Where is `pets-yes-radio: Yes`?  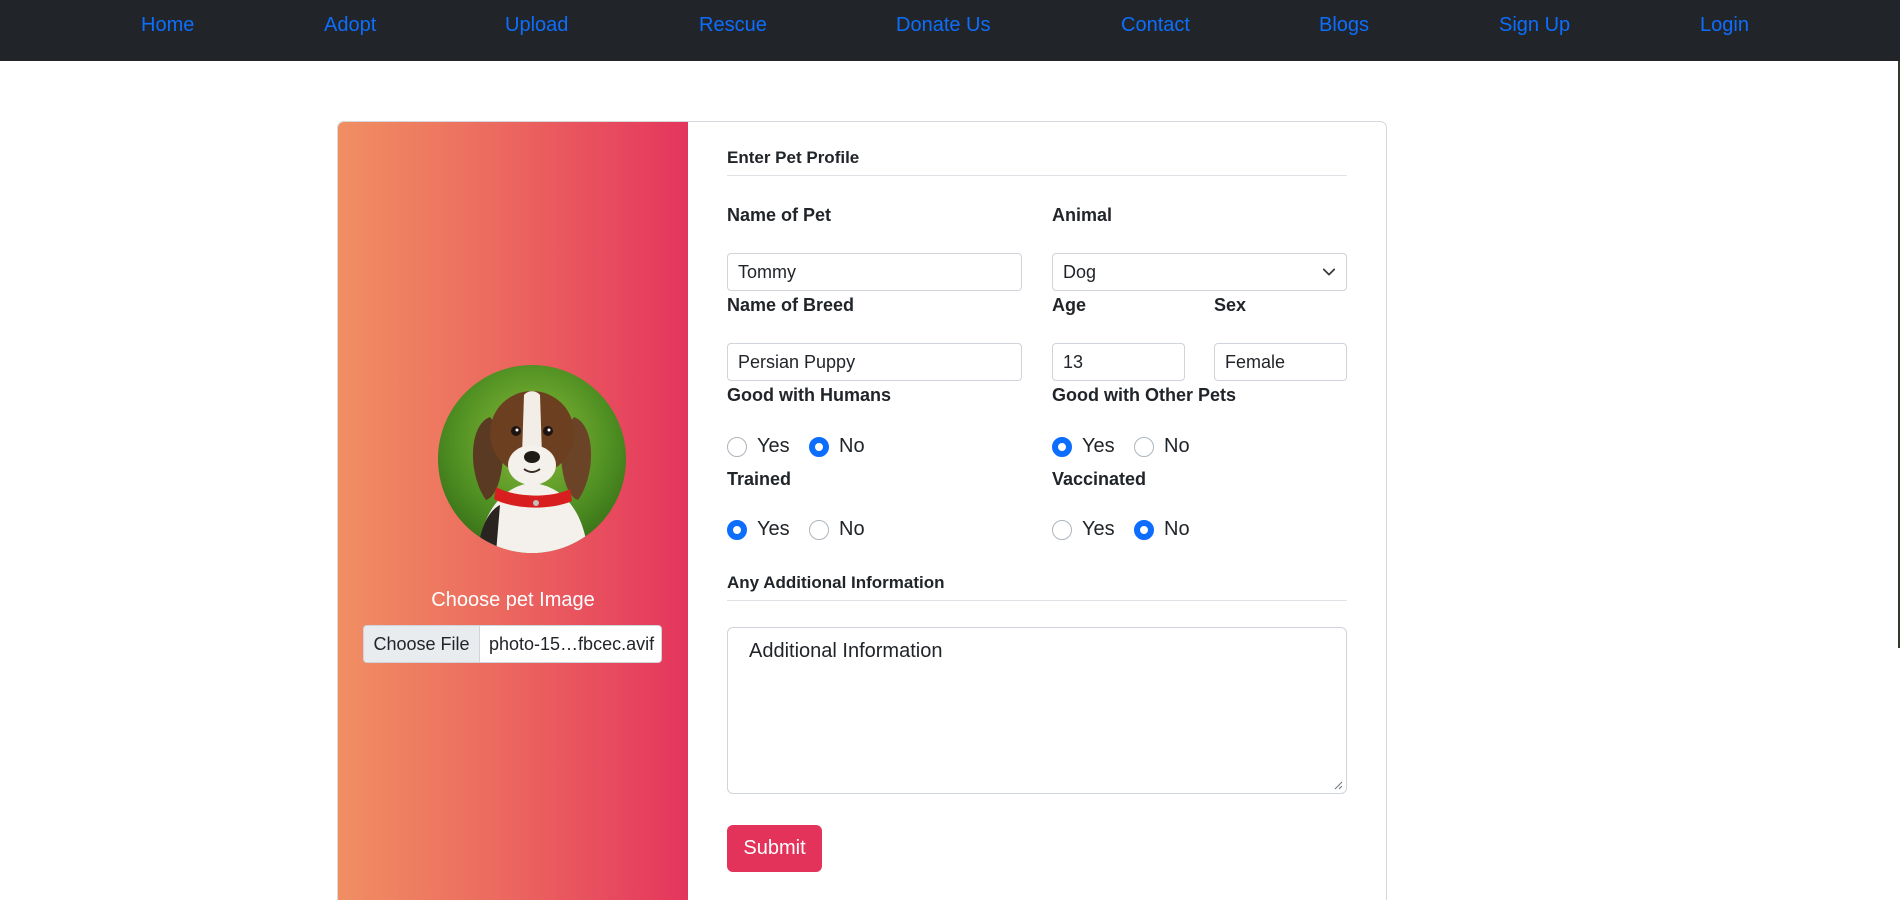 pets-yes-radio: Yes is located at coordinates (1083, 446).